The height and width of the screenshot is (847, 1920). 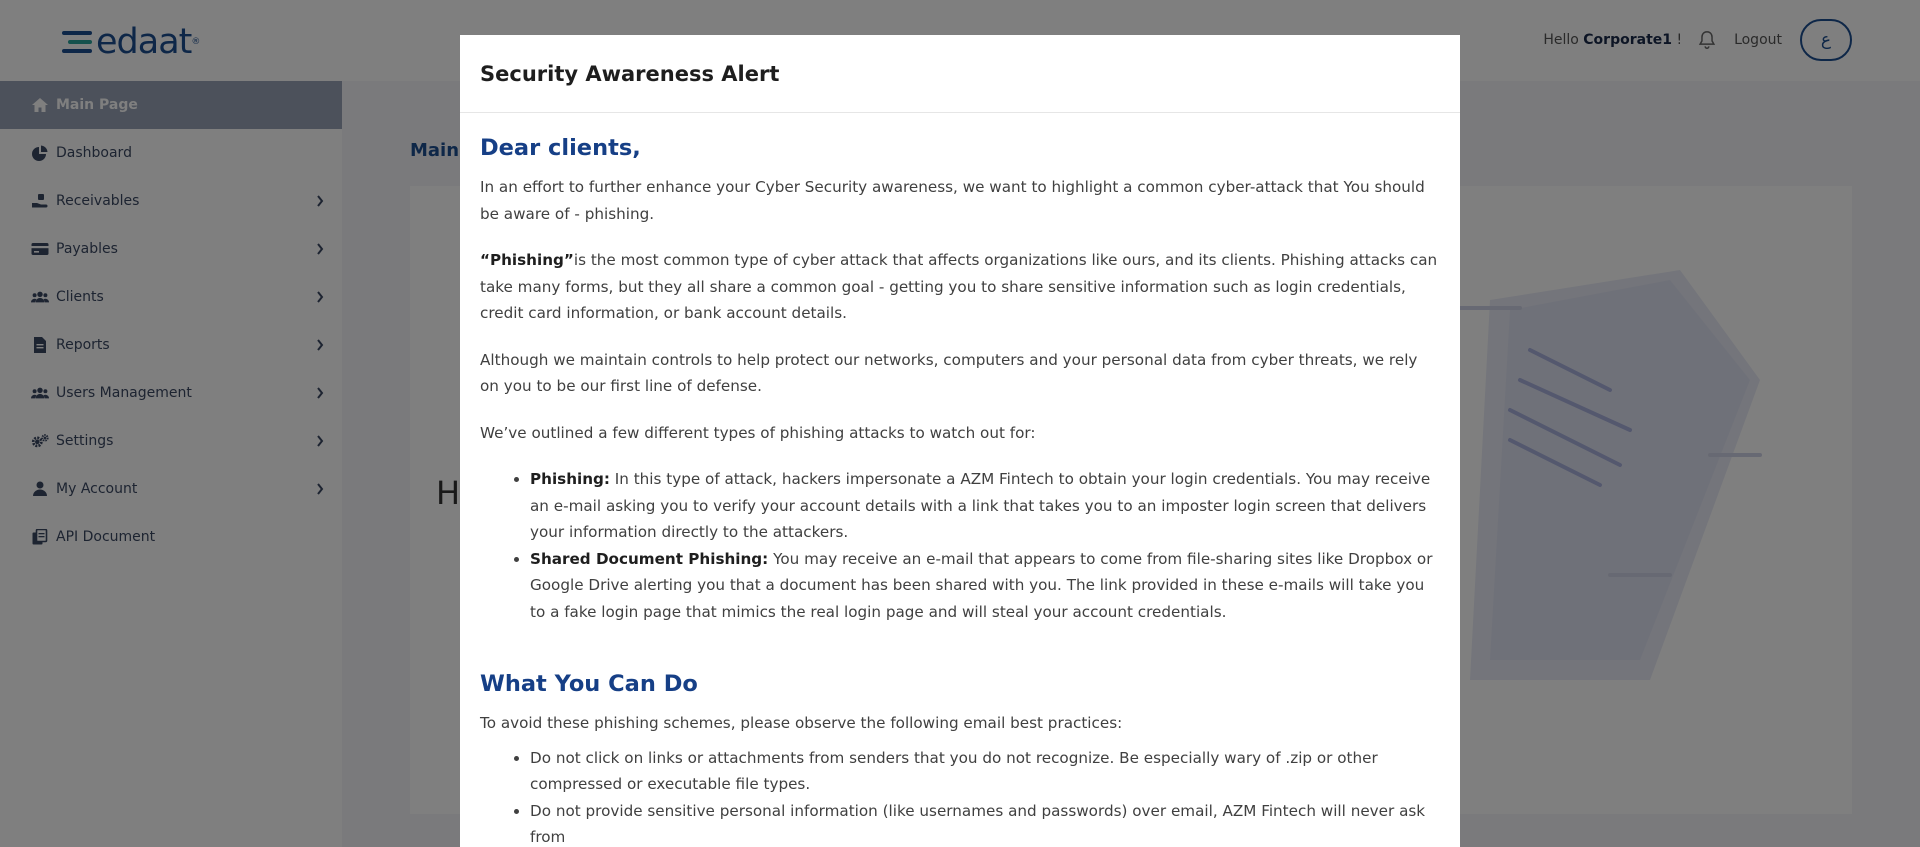 What do you see at coordinates (527, 260) in the screenshot?
I see `phishing-term: “Phishing”` at bounding box center [527, 260].